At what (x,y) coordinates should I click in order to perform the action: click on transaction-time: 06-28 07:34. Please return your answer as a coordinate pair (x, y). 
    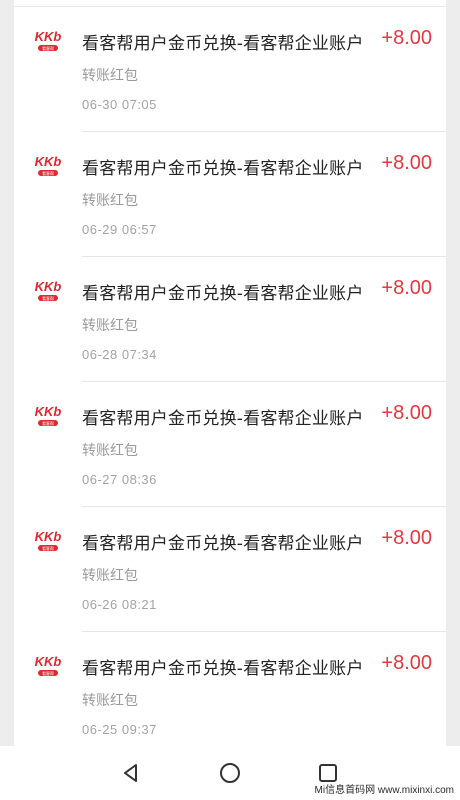
    Looking at the image, I should click on (119, 354).